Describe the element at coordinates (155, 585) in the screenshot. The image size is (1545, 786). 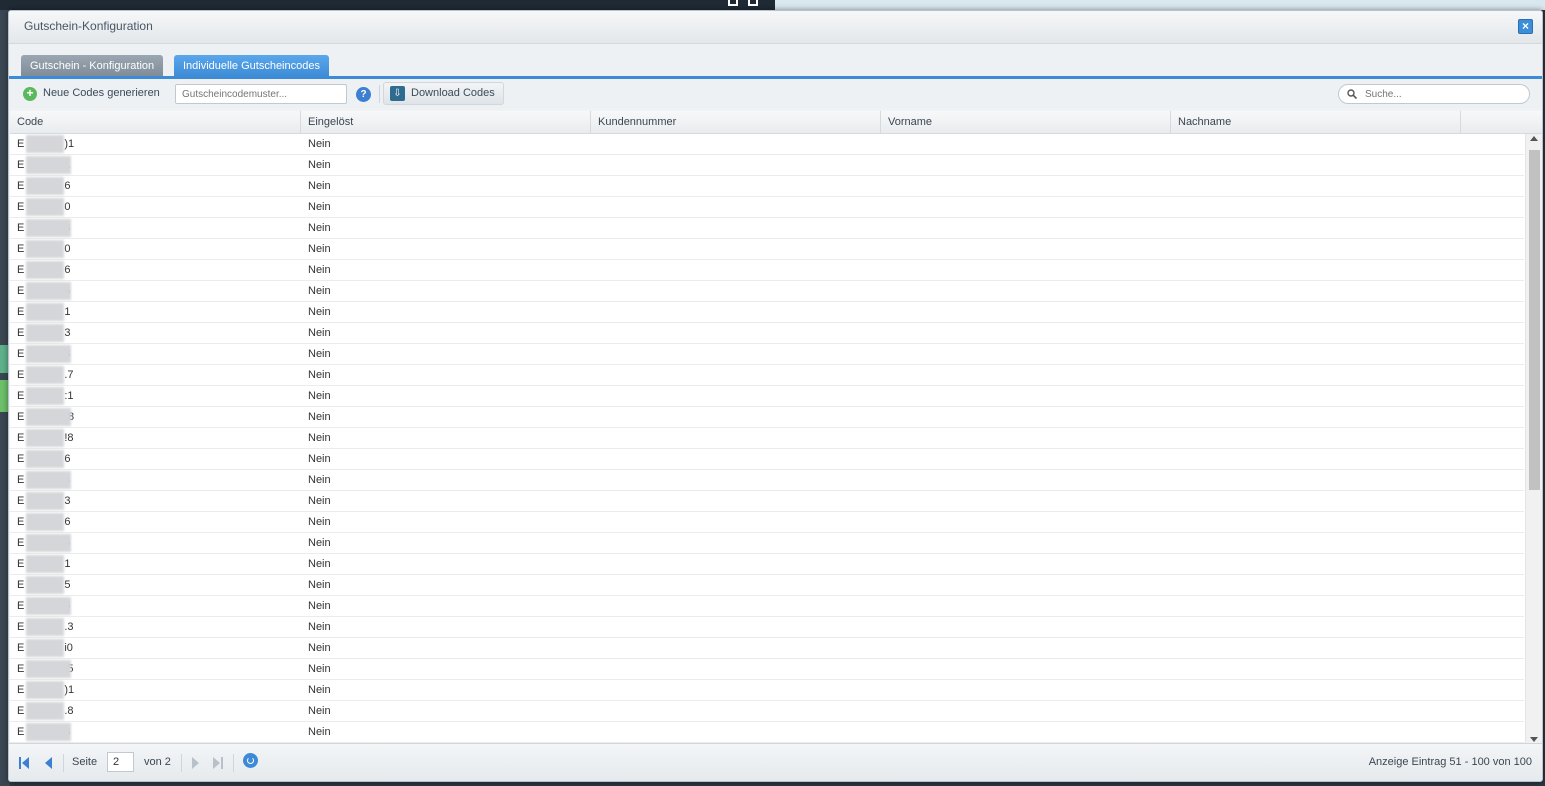
I see `code-cell: E5` at that location.